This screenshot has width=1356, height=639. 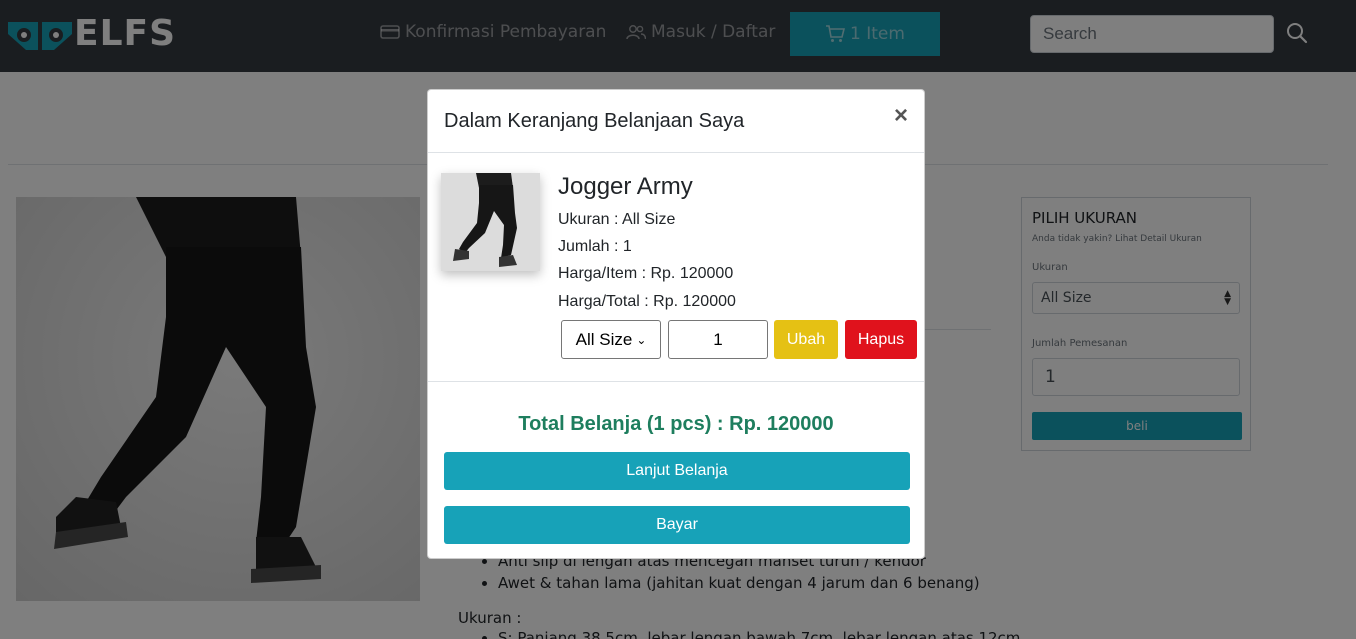 What do you see at coordinates (490, 222) in the screenshot?
I see `item-thumbnail` at bounding box center [490, 222].